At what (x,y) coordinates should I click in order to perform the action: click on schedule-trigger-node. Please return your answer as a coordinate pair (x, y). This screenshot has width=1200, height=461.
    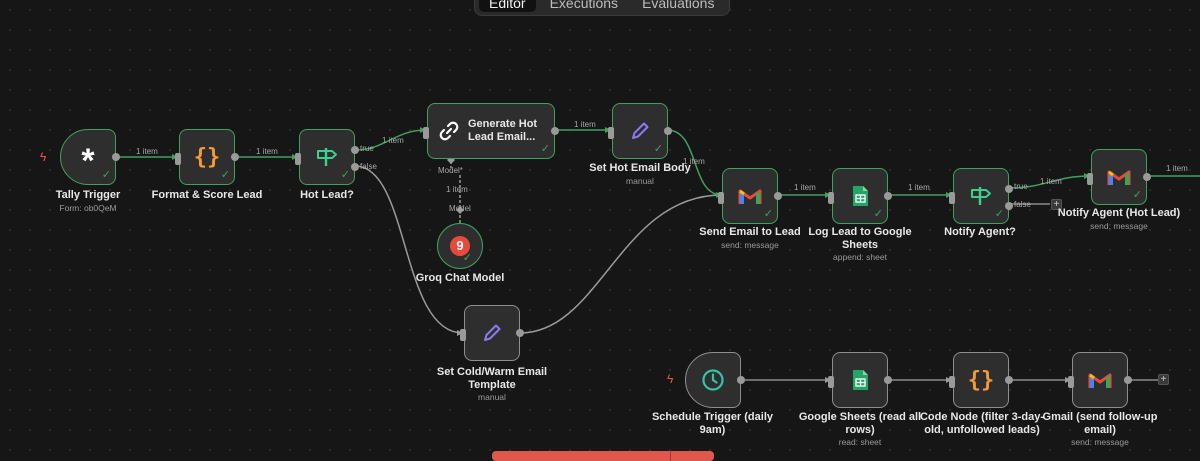
    Looking at the image, I should click on (715, 380).